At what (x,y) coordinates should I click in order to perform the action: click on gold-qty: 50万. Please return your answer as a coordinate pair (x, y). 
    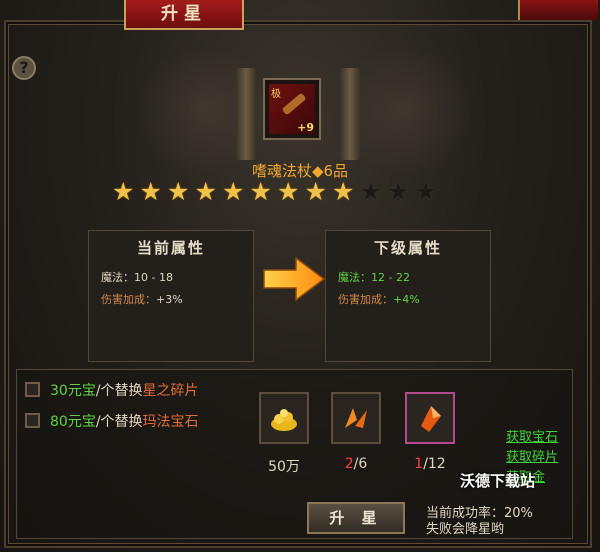
    Looking at the image, I should click on (284, 466).